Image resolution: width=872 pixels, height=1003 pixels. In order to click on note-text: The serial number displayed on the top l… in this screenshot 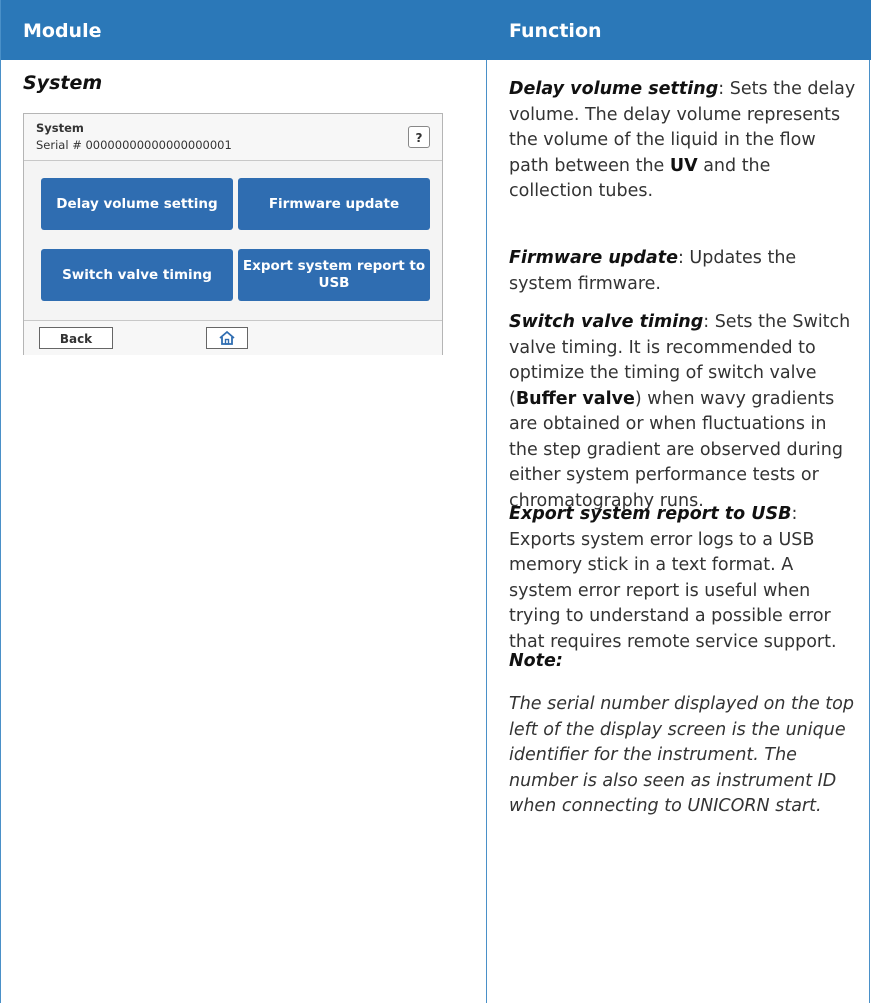, I will do `click(681, 755)`.